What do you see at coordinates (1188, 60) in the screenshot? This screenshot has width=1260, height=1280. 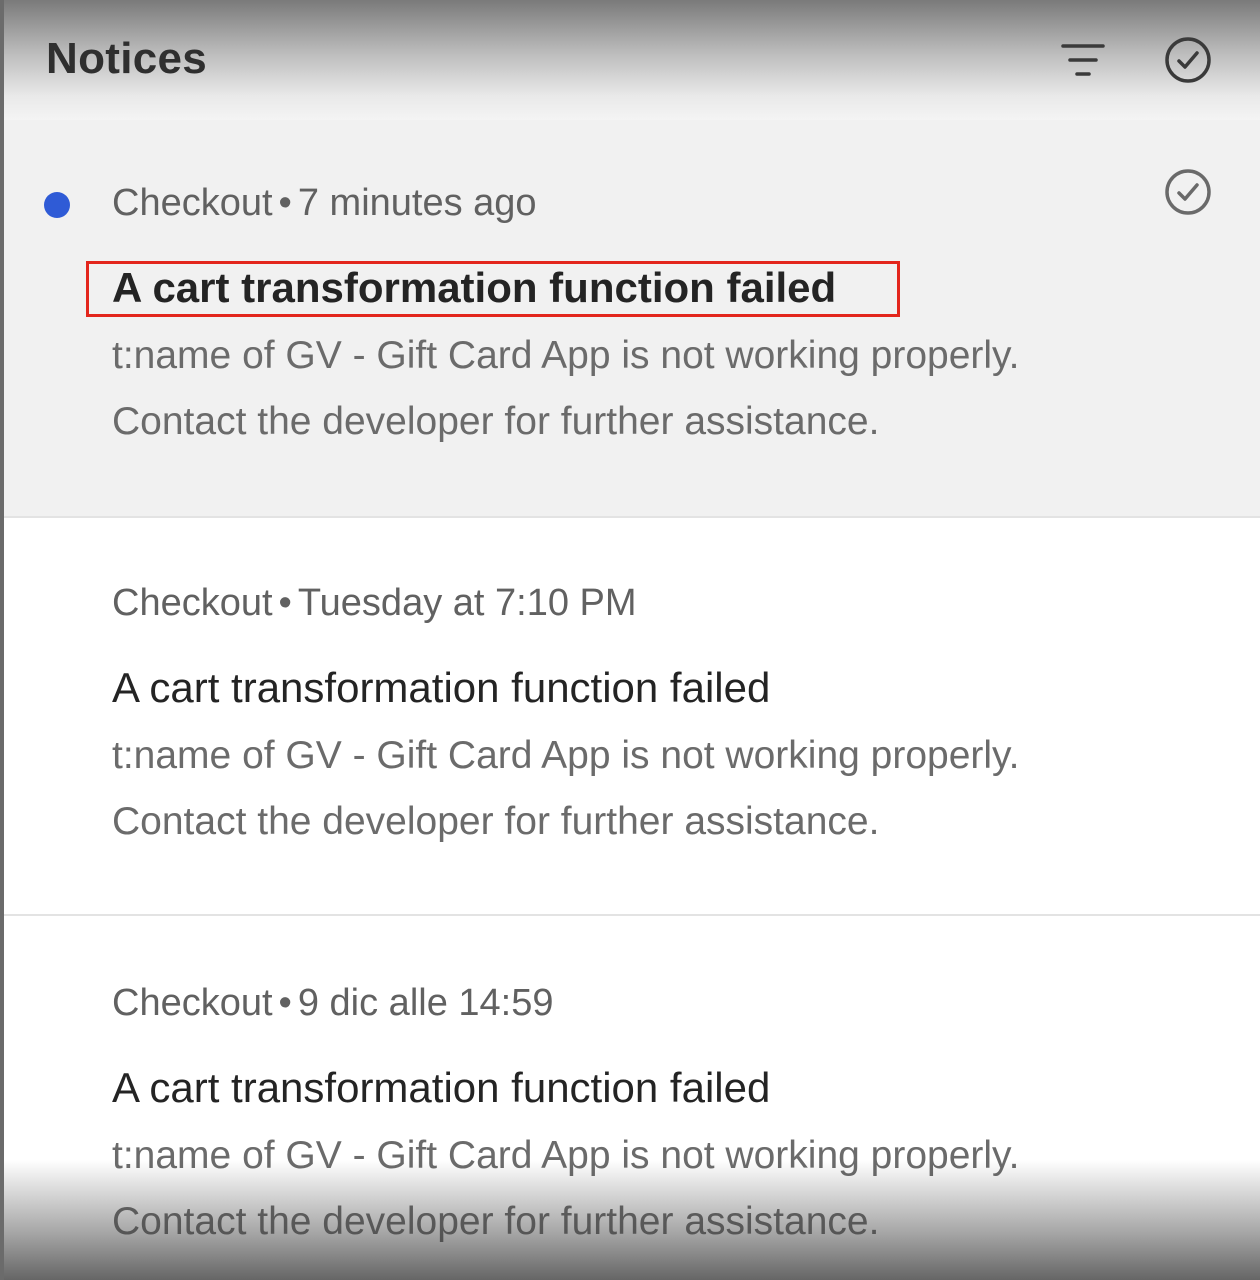 I see `mark-all-read-icon` at bounding box center [1188, 60].